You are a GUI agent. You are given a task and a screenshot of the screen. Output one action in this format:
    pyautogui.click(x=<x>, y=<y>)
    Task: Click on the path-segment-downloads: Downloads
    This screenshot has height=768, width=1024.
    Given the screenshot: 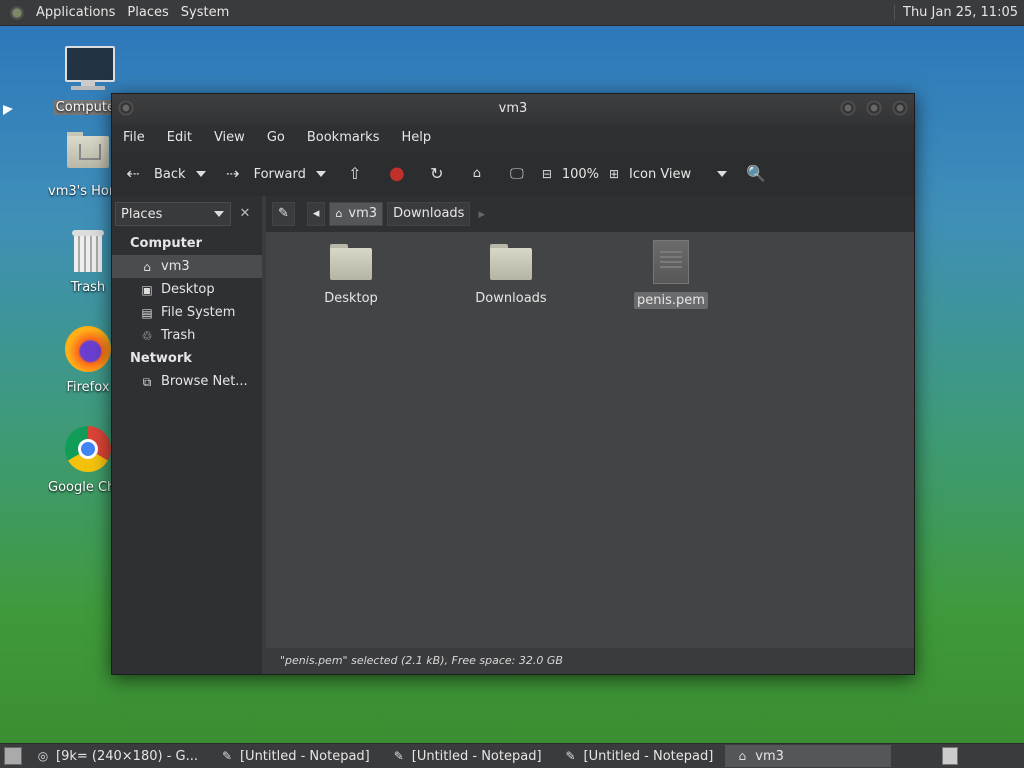 What is the action you would take?
    pyautogui.click(x=429, y=214)
    